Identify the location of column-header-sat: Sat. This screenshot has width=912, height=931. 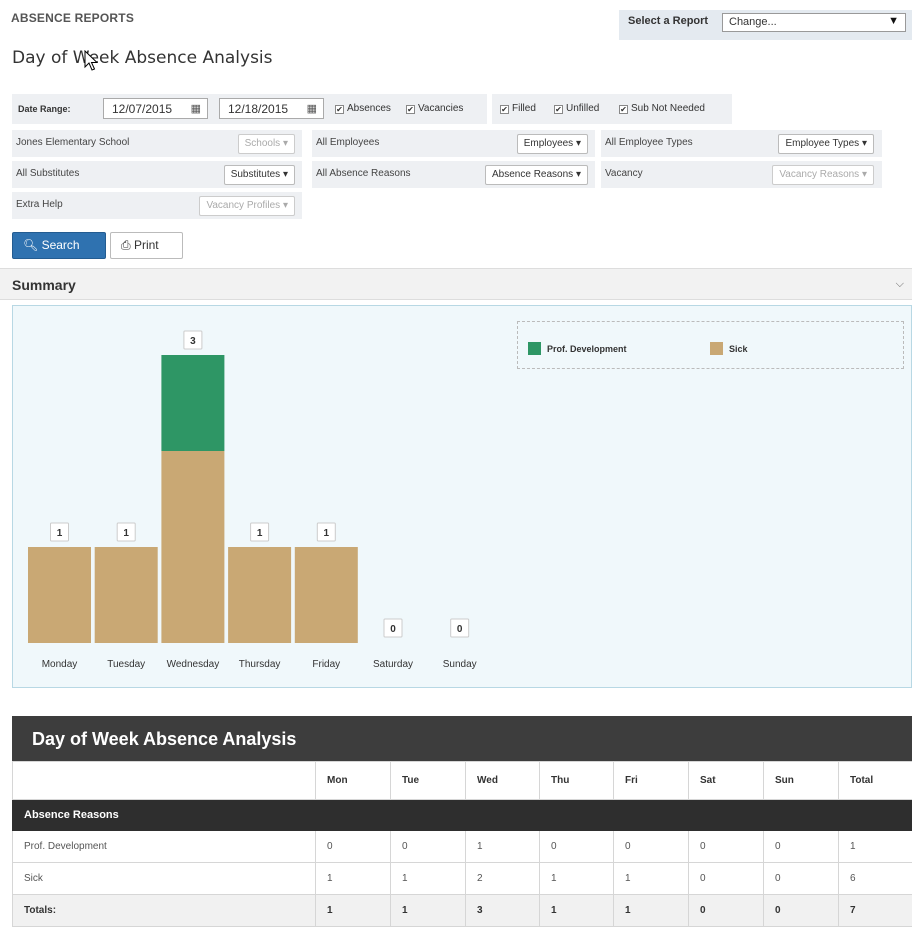
(726, 780).